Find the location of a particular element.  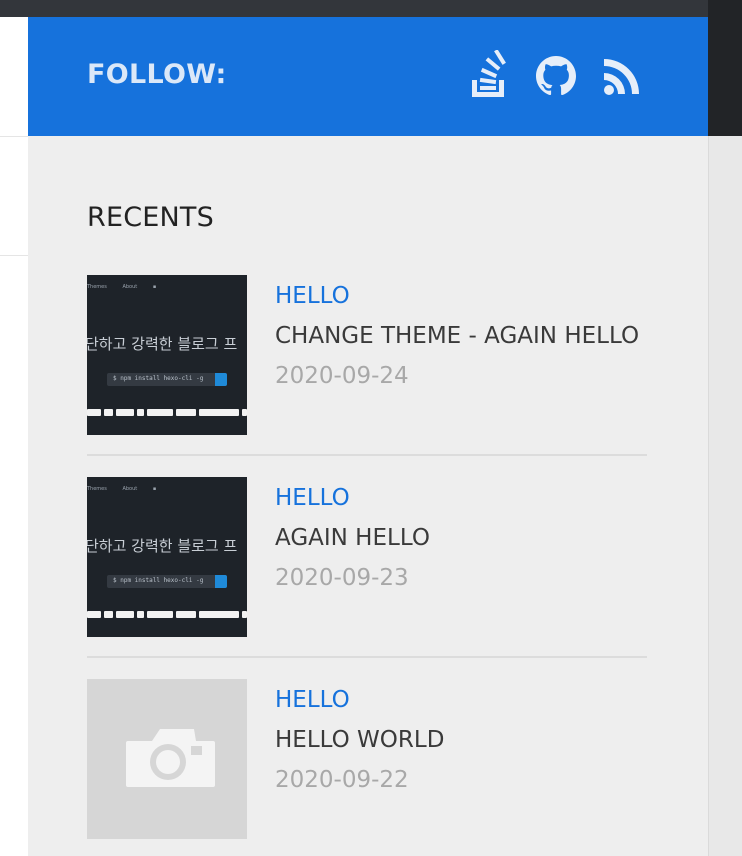

post-title: AGAIN HELLO is located at coordinates (352, 538).